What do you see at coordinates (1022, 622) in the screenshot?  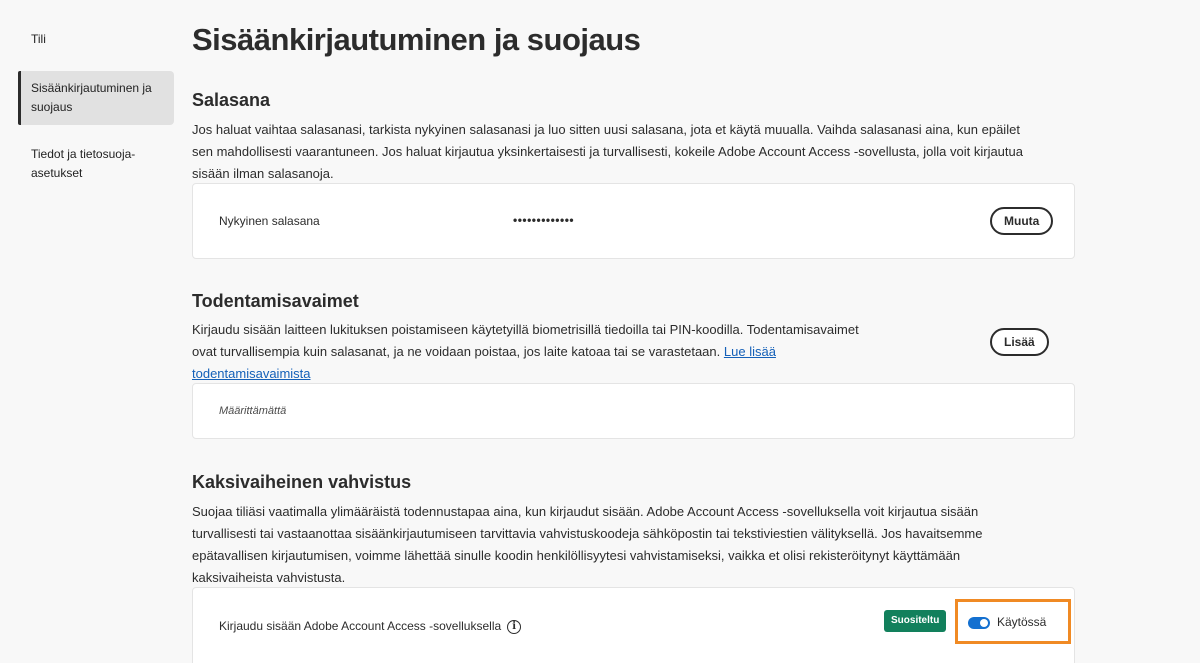 I see `toggle-status-label: Käytössä` at bounding box center [1022, 622].